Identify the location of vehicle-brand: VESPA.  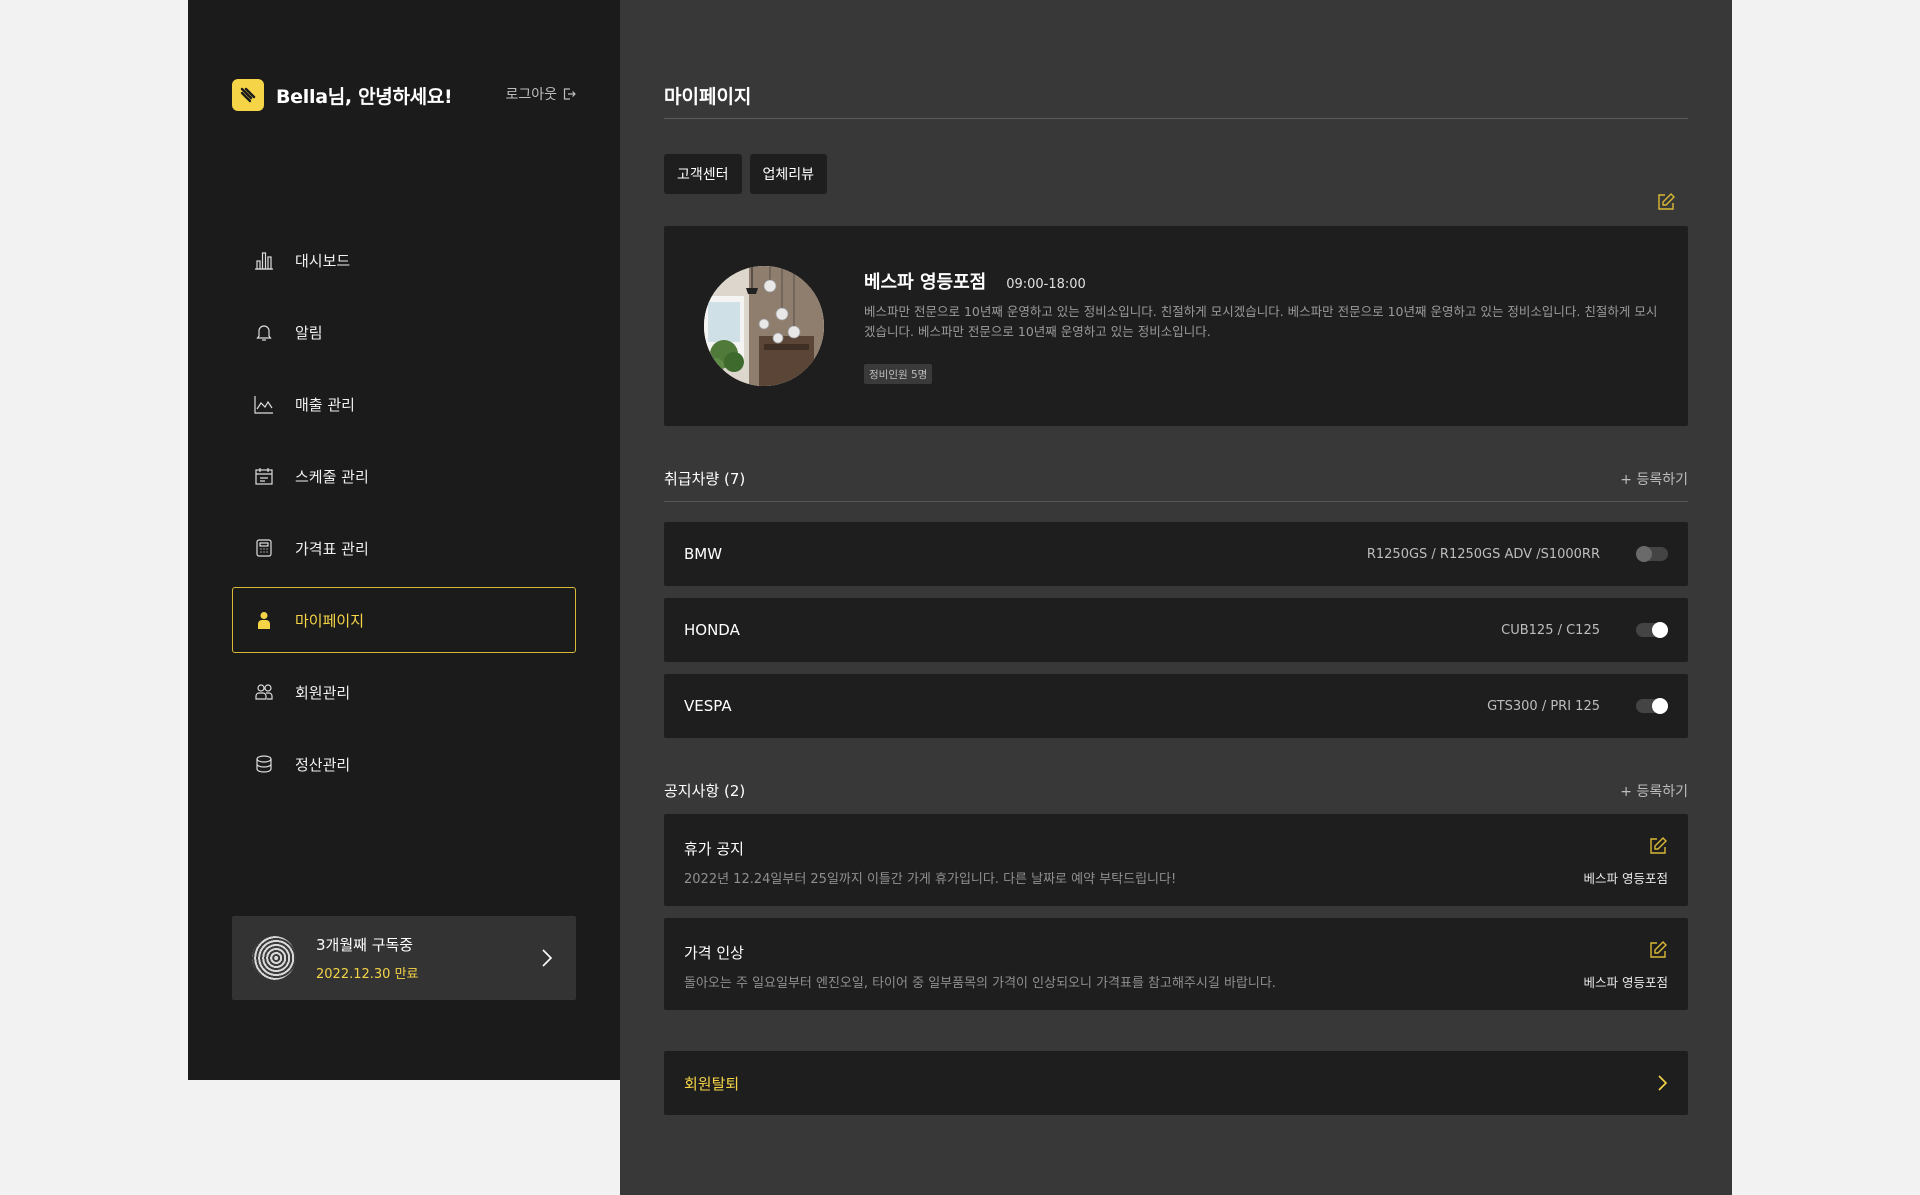
(708, 706).